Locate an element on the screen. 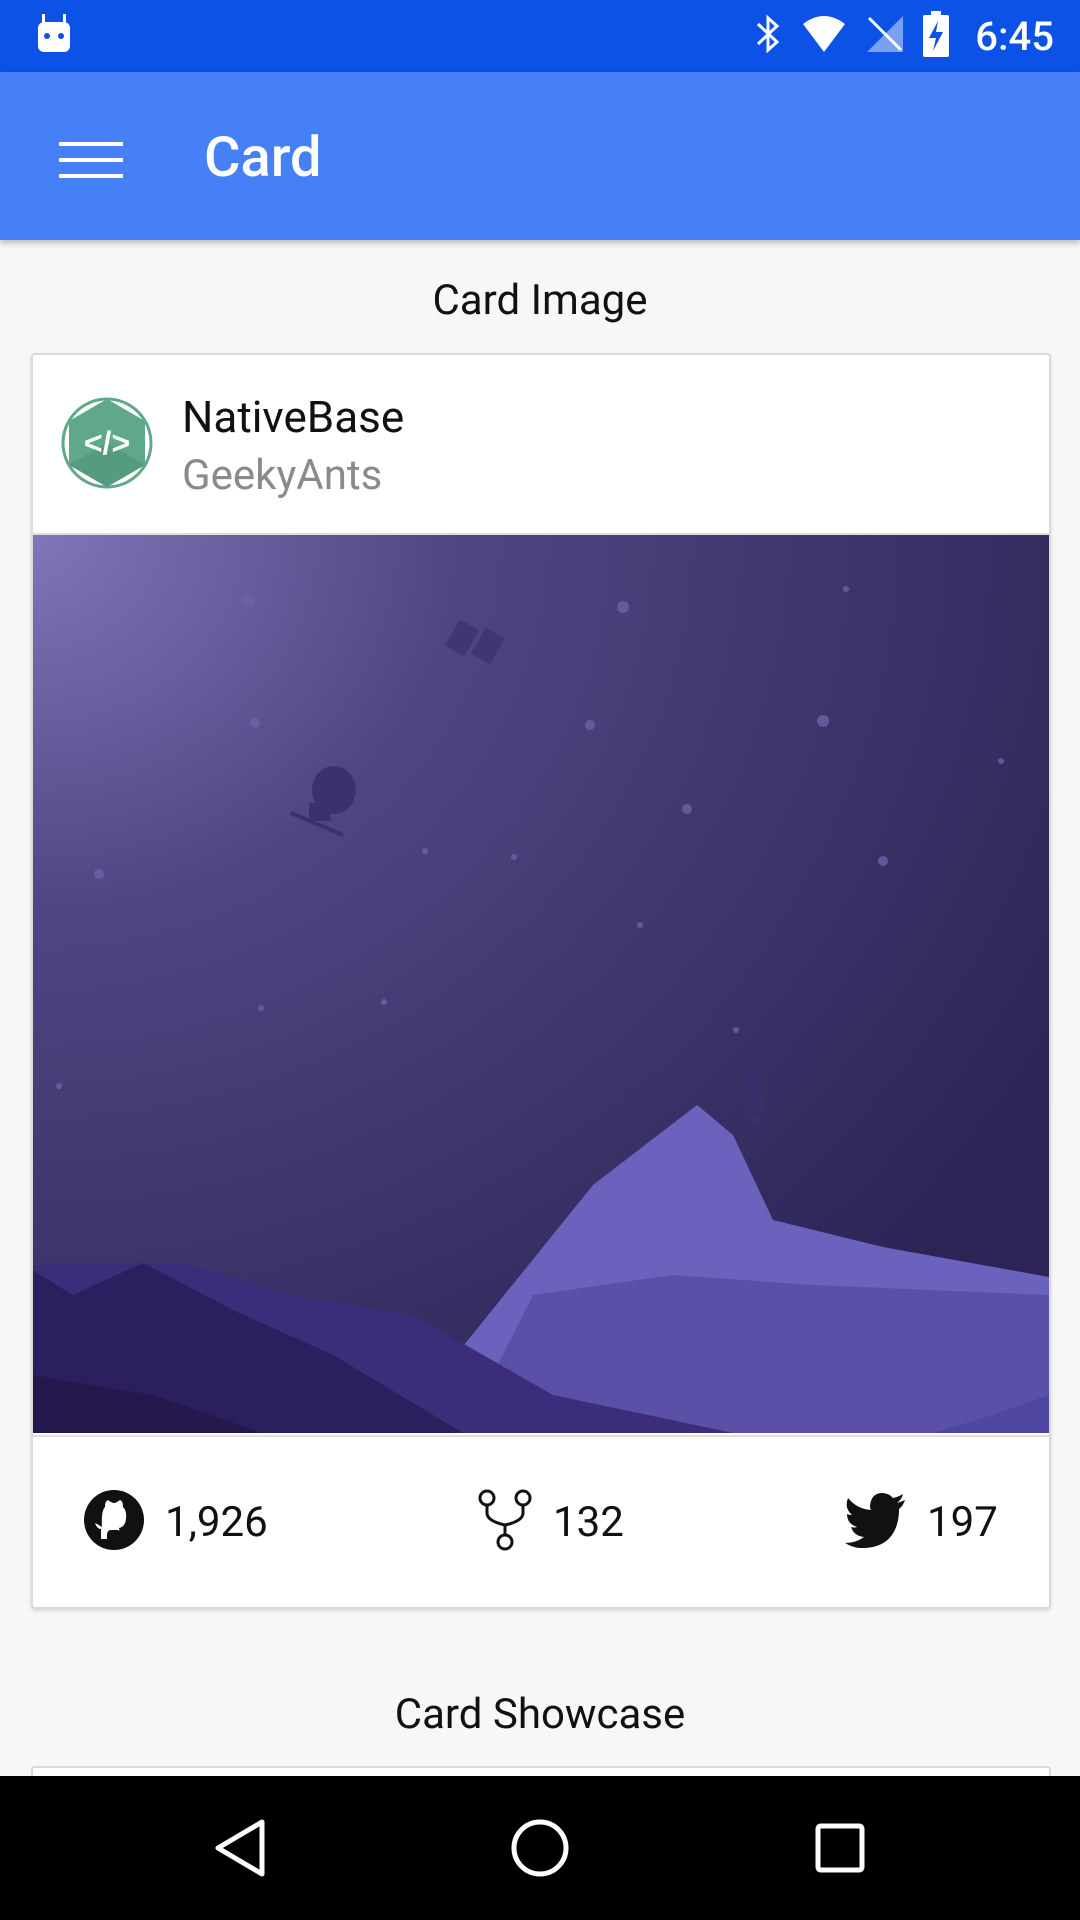  fork-stat-button: 132 is located at coordinates (550, 1522).